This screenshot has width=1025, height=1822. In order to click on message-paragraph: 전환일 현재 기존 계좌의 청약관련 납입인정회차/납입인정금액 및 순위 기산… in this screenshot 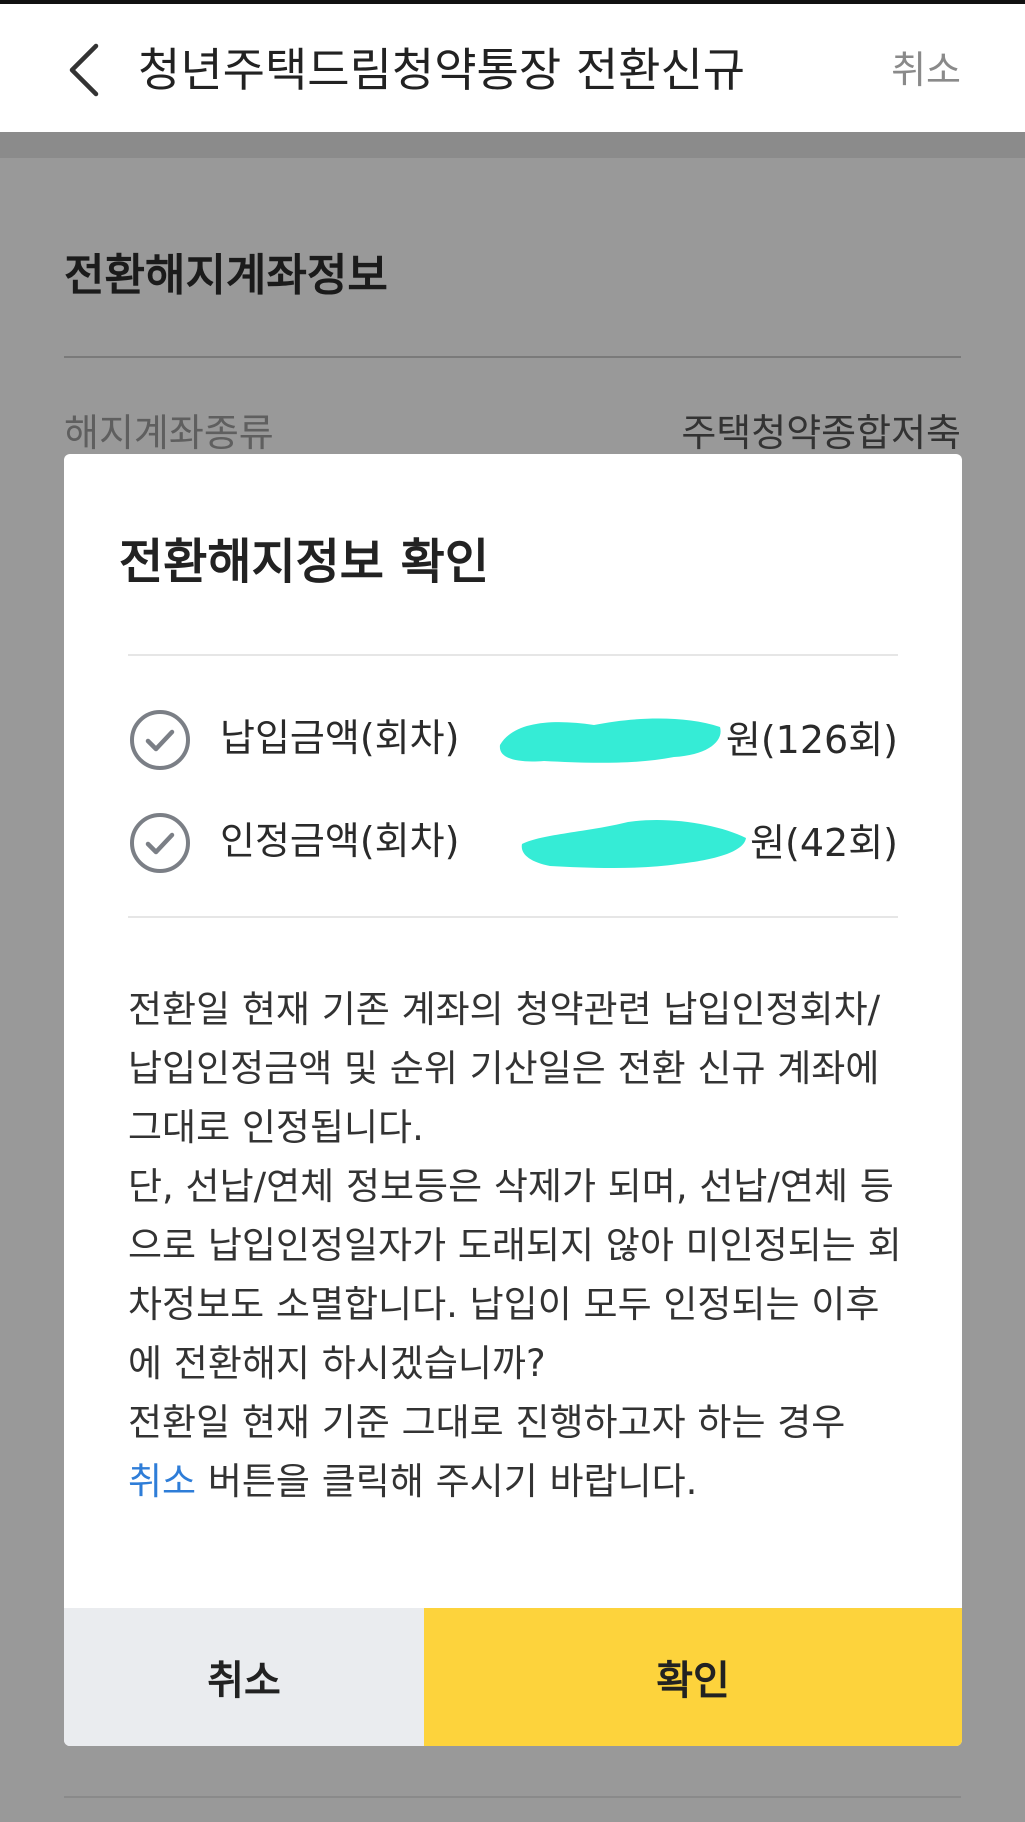, I will do `click(504, 1068)`.